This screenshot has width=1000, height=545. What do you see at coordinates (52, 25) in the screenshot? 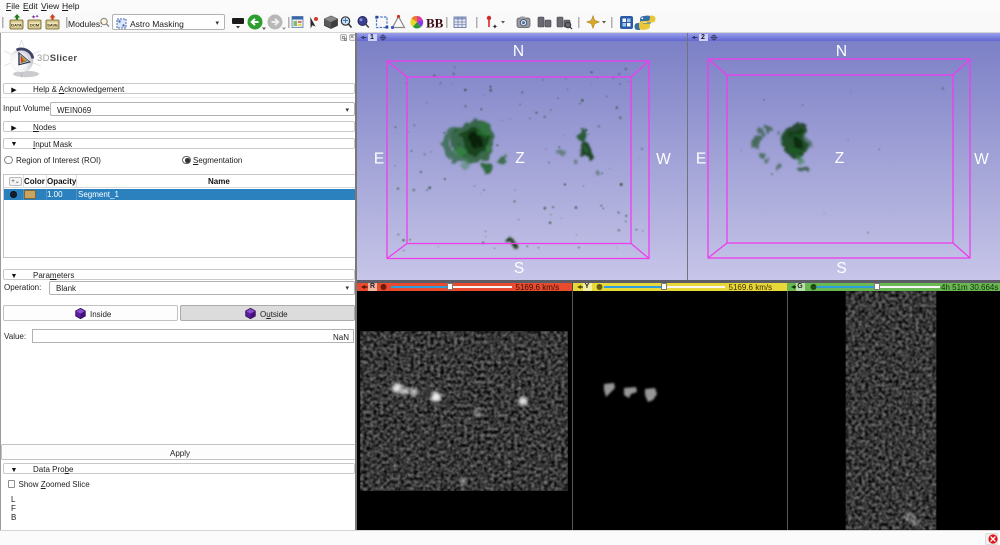
I see `svg-text: SAVE` at bounding box center [52, 25].